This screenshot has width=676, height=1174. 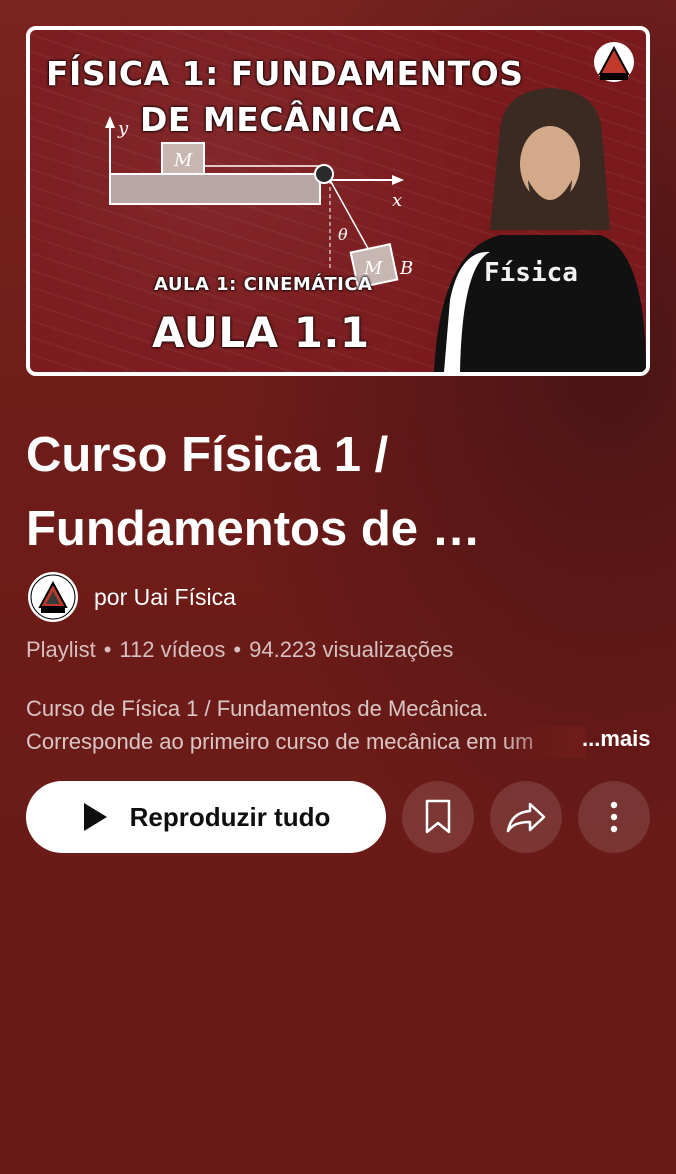 I want to click on diagram-label-theta: θ, so click(x=343, y=234).